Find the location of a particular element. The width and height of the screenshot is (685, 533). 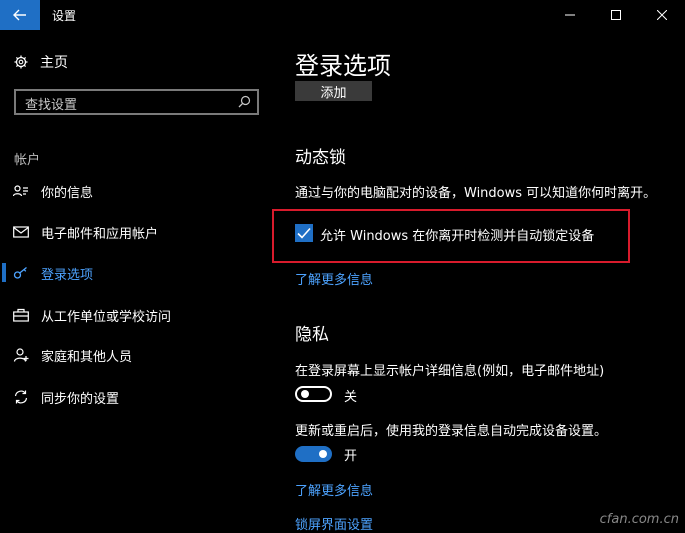

person-card-icon is located at coordinates (20, 191).